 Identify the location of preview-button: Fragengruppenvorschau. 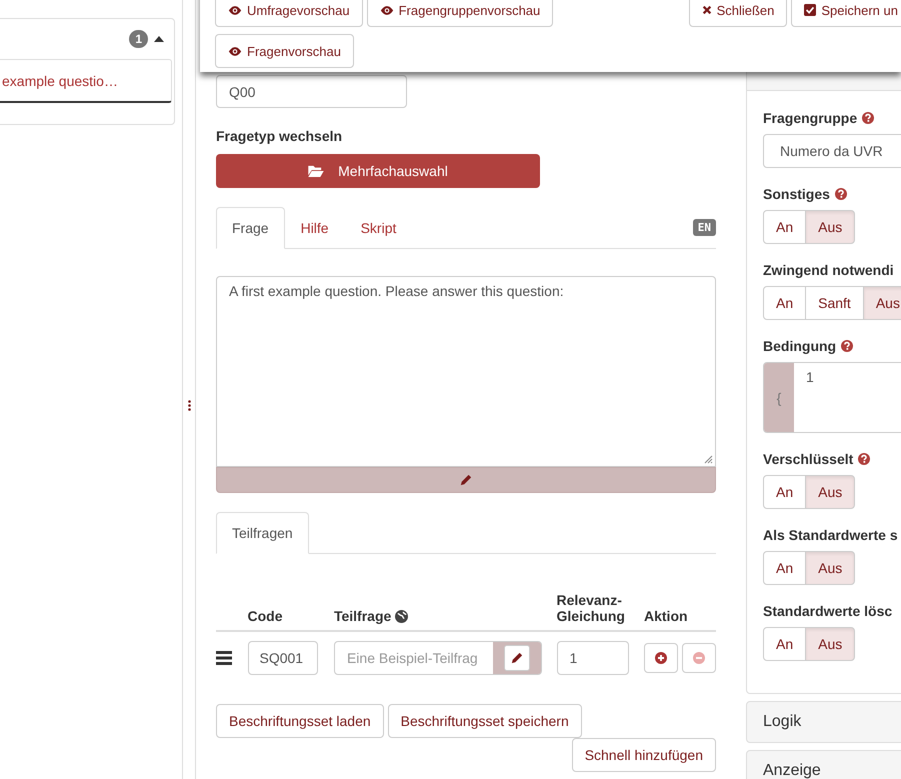
(460, 13).